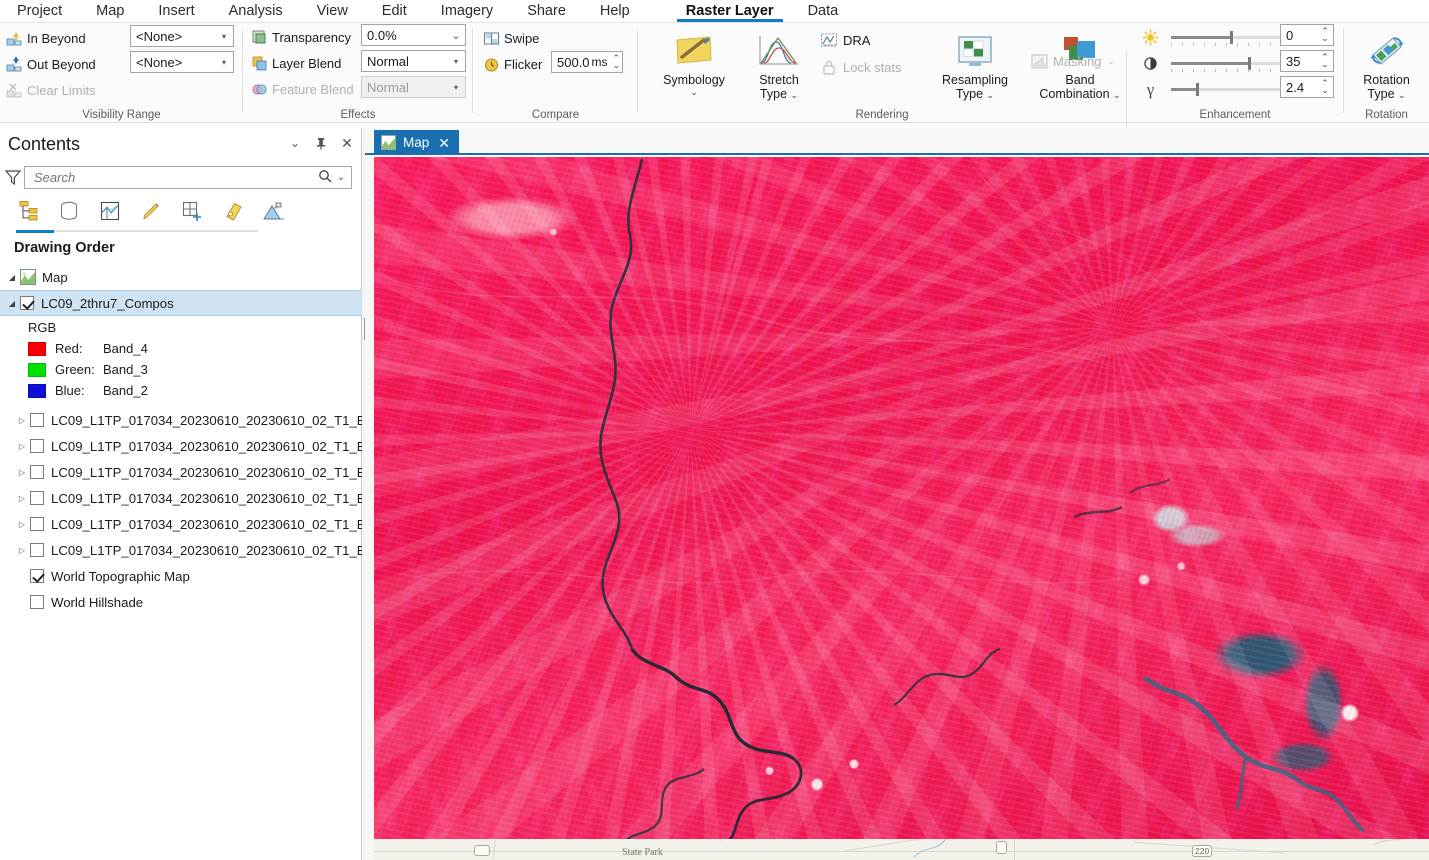 The image size is (1429, 860). I want to click on brightness-track, so click(1230, 38).